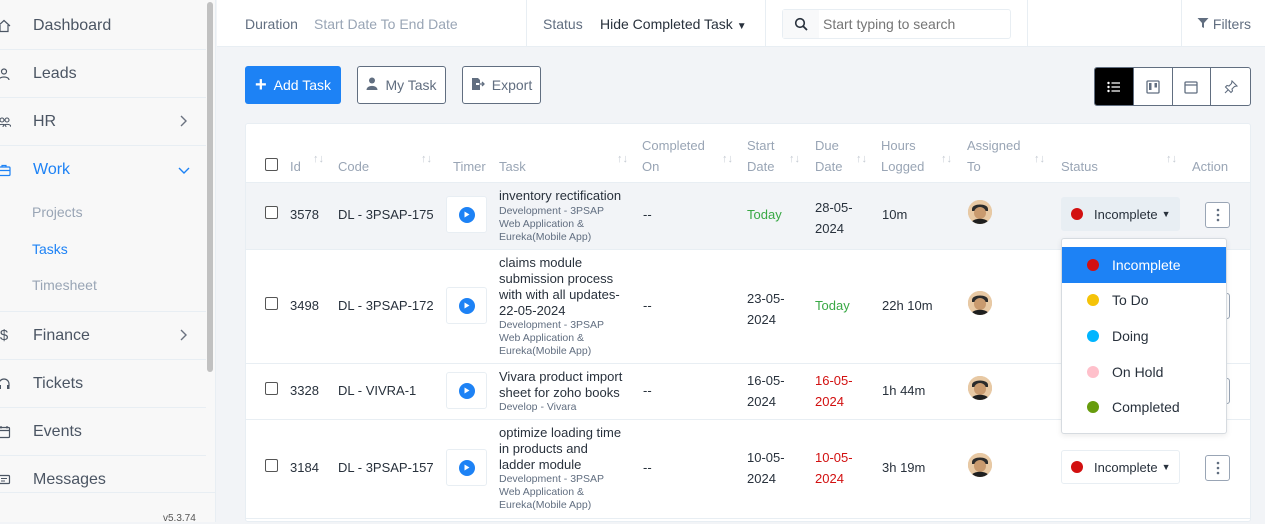  I want to click on col-header-hours-logged: Hours Logged, so click(902, 156).